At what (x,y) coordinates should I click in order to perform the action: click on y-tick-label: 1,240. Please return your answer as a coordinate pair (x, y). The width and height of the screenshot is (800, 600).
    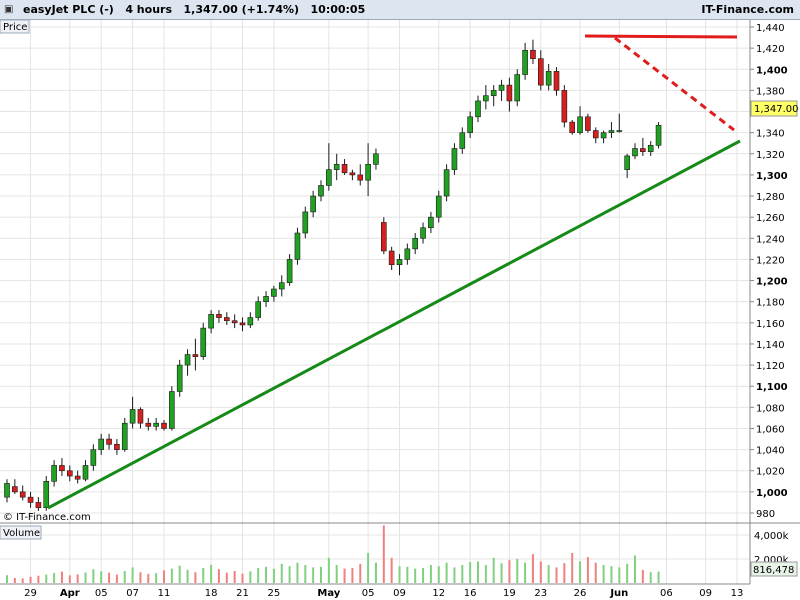
    Looking at the image, I should click on (770, 239).